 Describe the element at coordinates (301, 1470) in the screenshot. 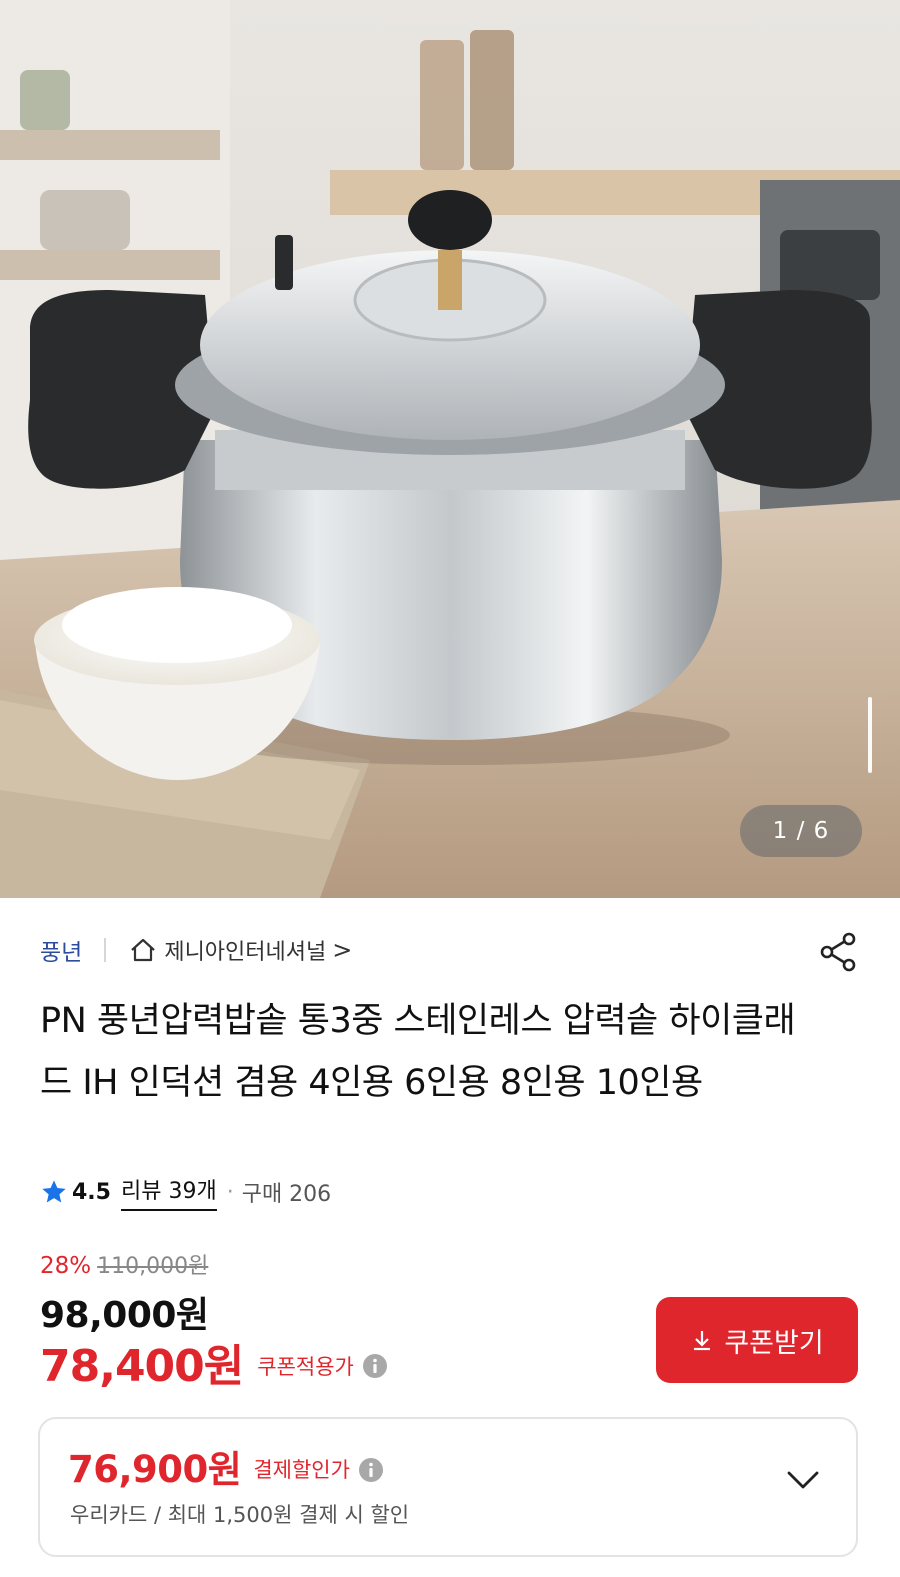

I see `payment-price-label: 결제할인가` at that location.